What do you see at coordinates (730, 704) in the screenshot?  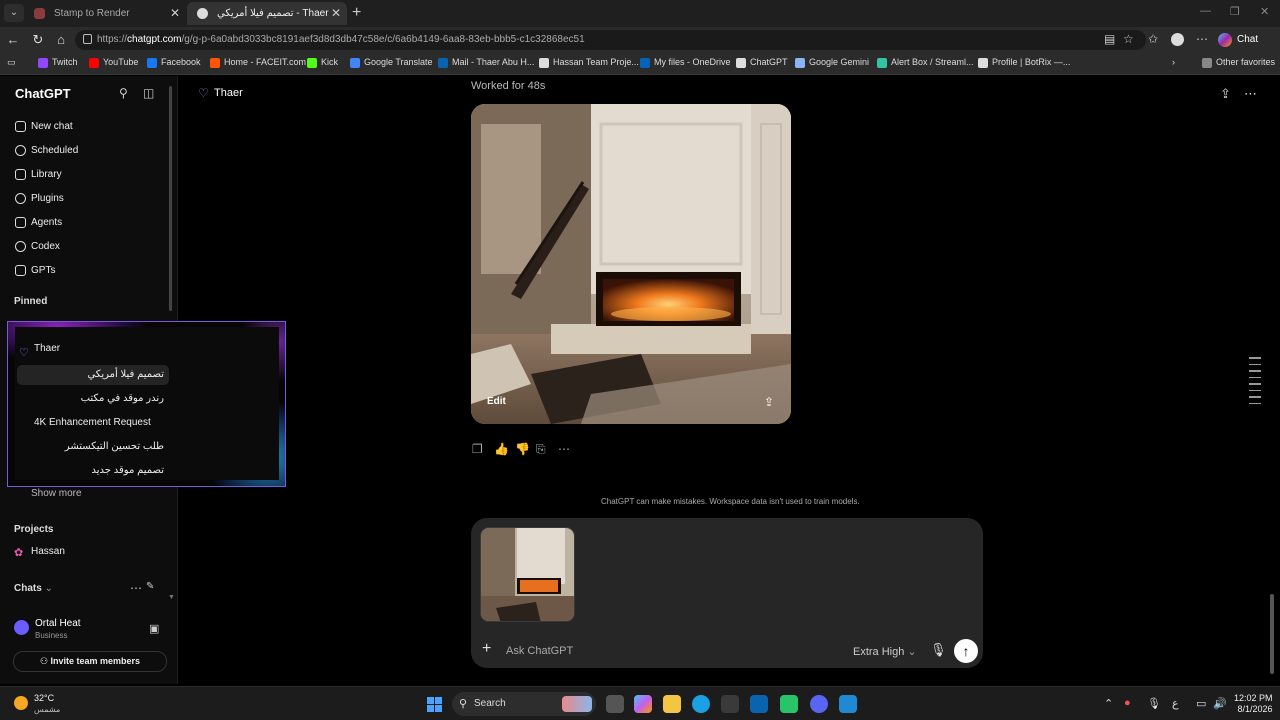 I see `store-icon` at bounding box center [730, 704].